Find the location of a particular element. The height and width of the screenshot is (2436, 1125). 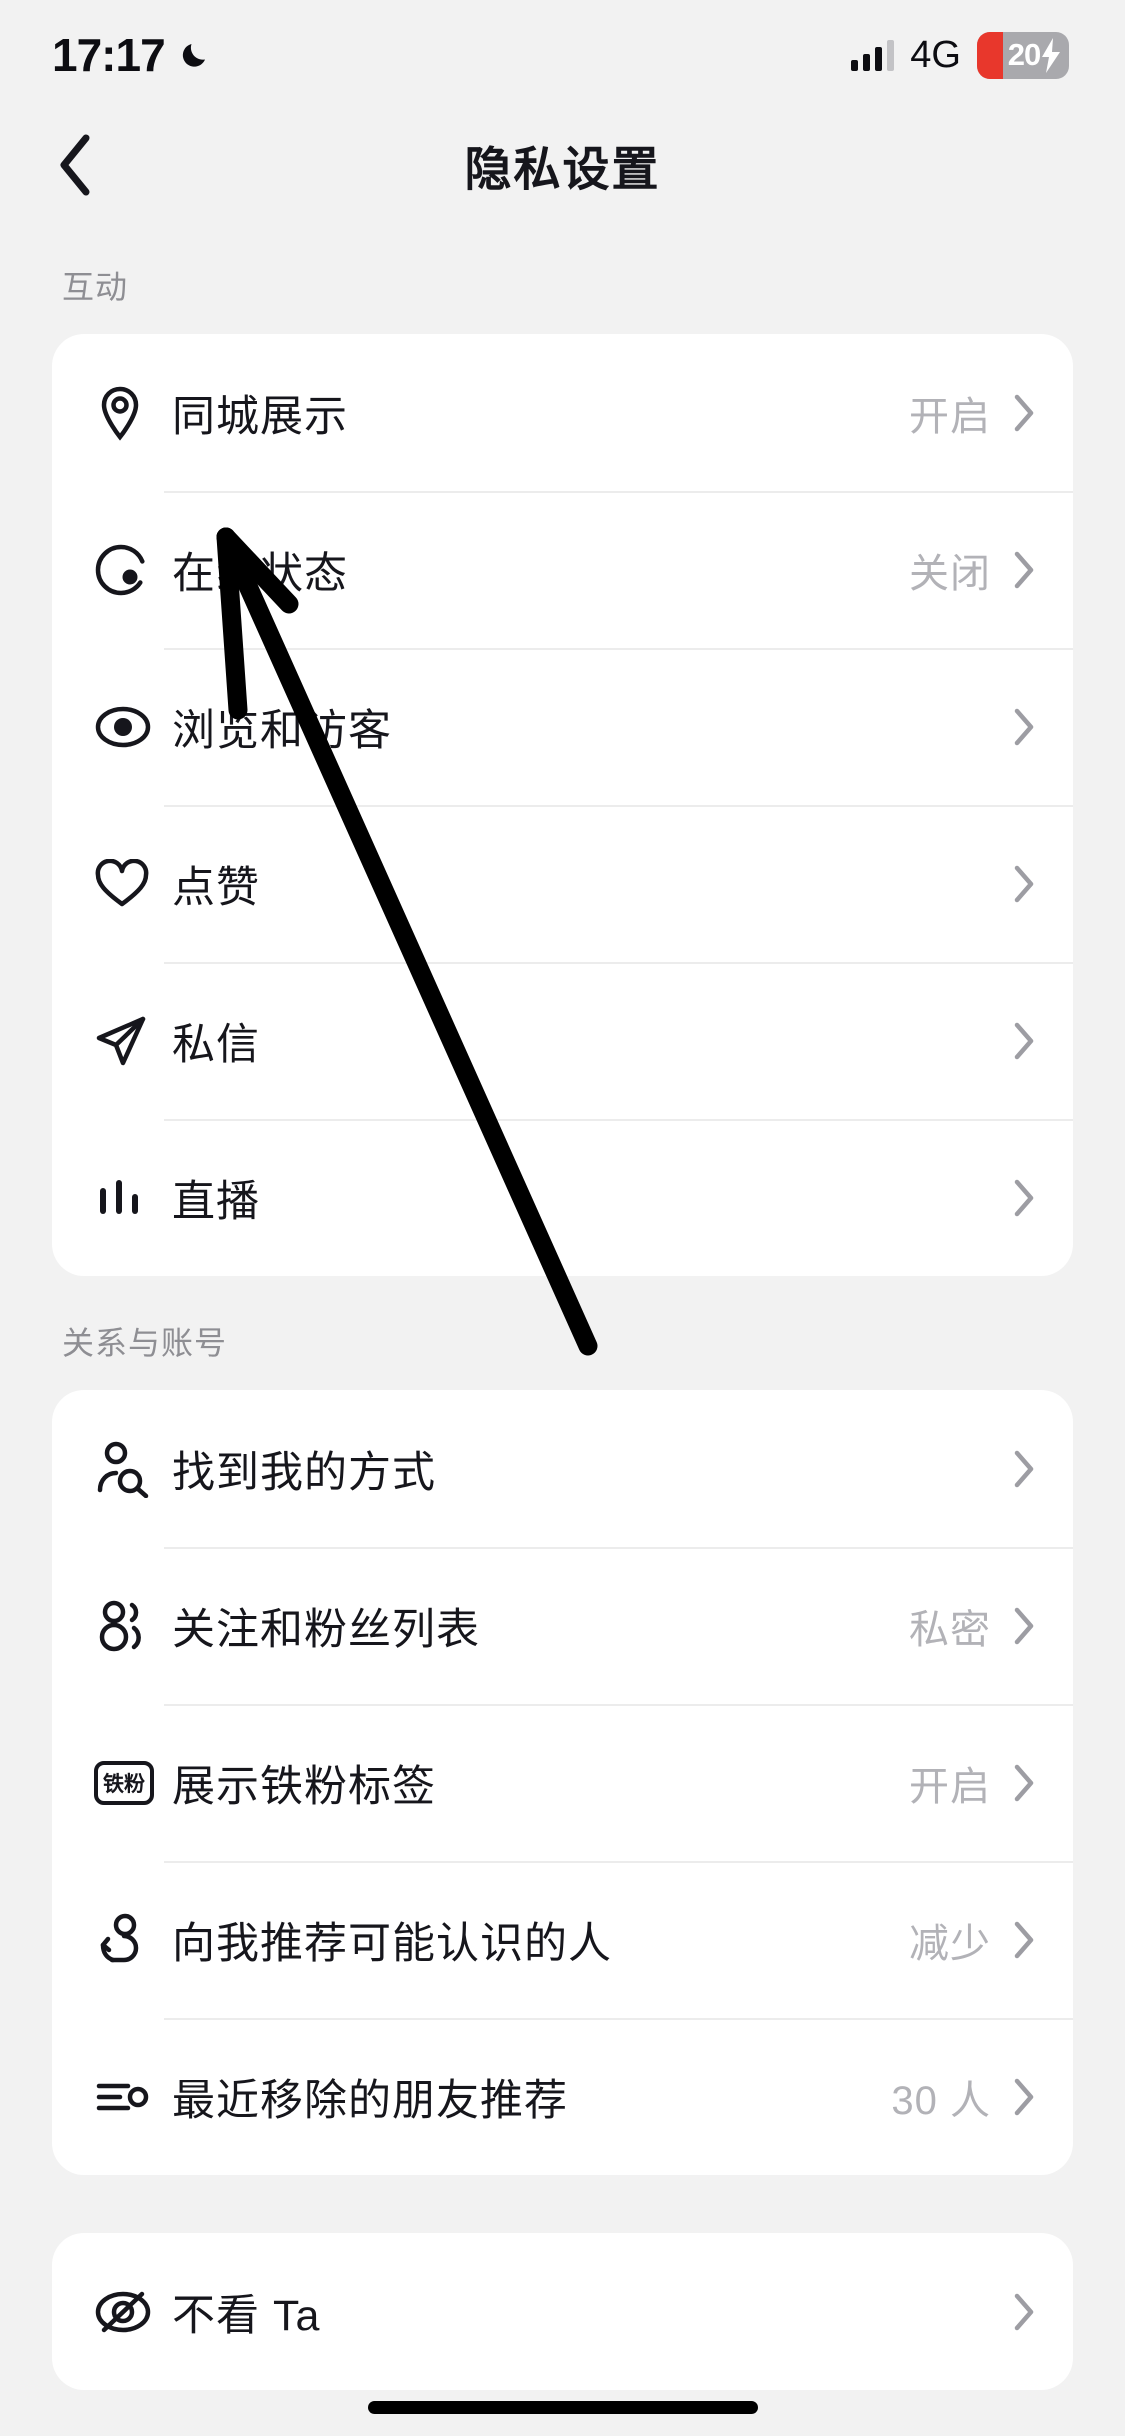

setting-row-recommend-people: 向我推荐可能认识的人 减少 is located at coordinates (562, 1939).